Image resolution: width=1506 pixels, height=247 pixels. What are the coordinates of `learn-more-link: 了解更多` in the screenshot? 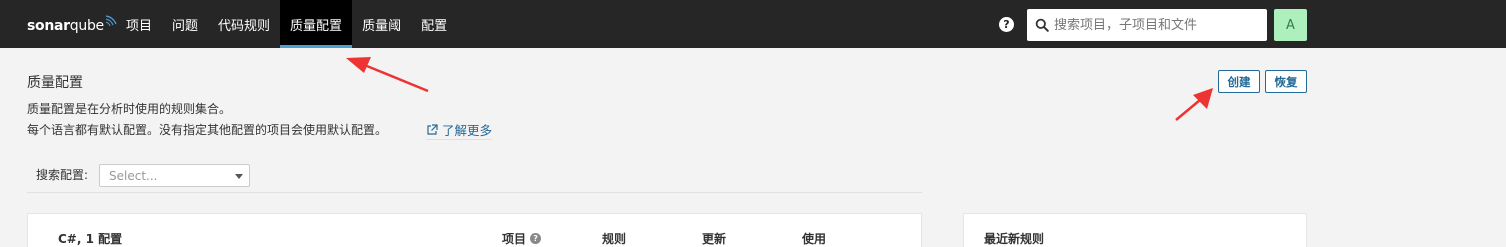 It's located at (459, 130).